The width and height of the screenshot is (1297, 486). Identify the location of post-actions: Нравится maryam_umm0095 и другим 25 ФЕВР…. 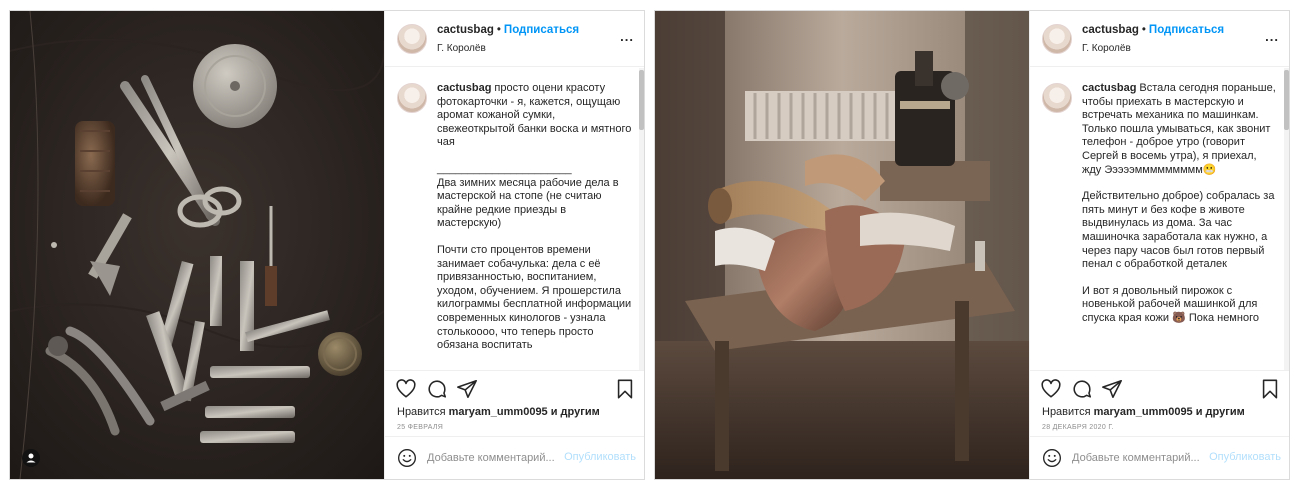
(514, 403).